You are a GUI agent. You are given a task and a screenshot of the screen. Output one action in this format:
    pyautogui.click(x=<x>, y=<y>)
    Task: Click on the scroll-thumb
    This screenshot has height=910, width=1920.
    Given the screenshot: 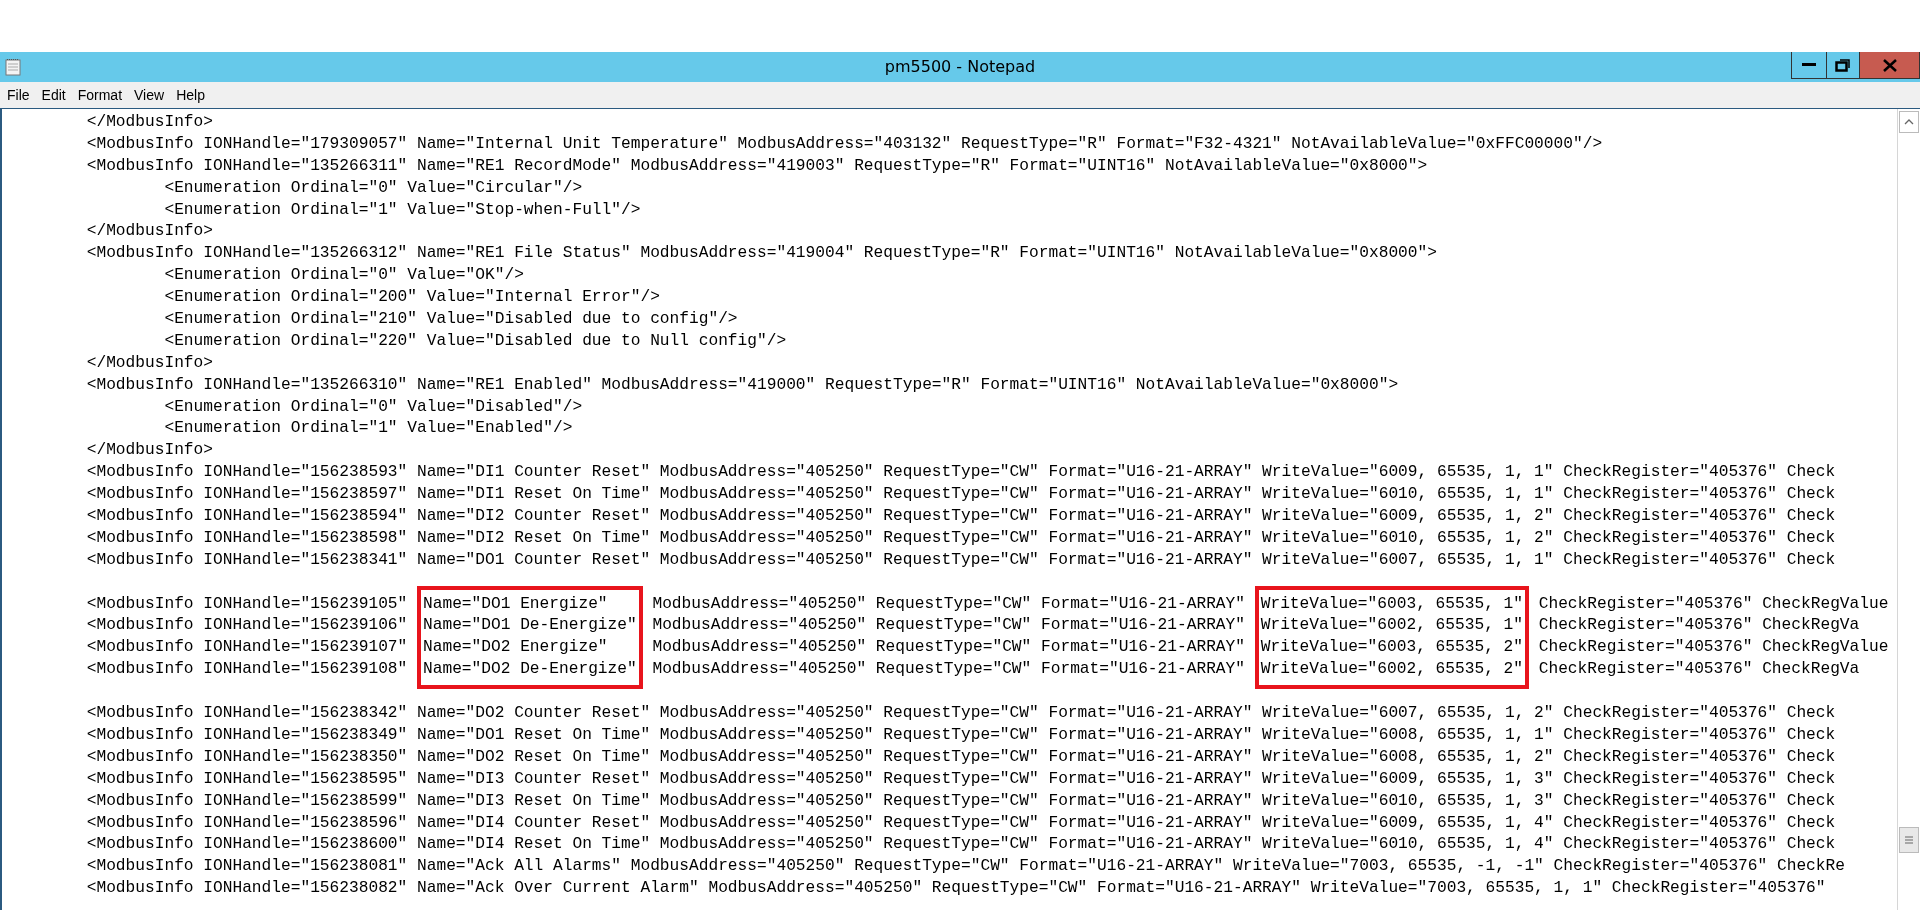 What is the action you would take?
    pyautogui.click(x=1909, y=840)
    